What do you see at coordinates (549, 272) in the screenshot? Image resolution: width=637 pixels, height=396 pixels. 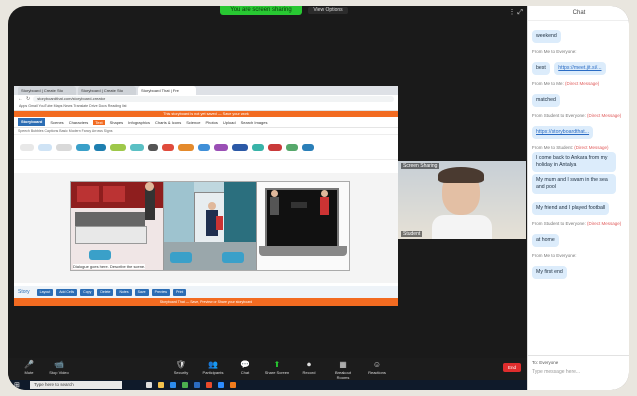 I see `chat-bubble: My first end` at bounding box center [549, 272].